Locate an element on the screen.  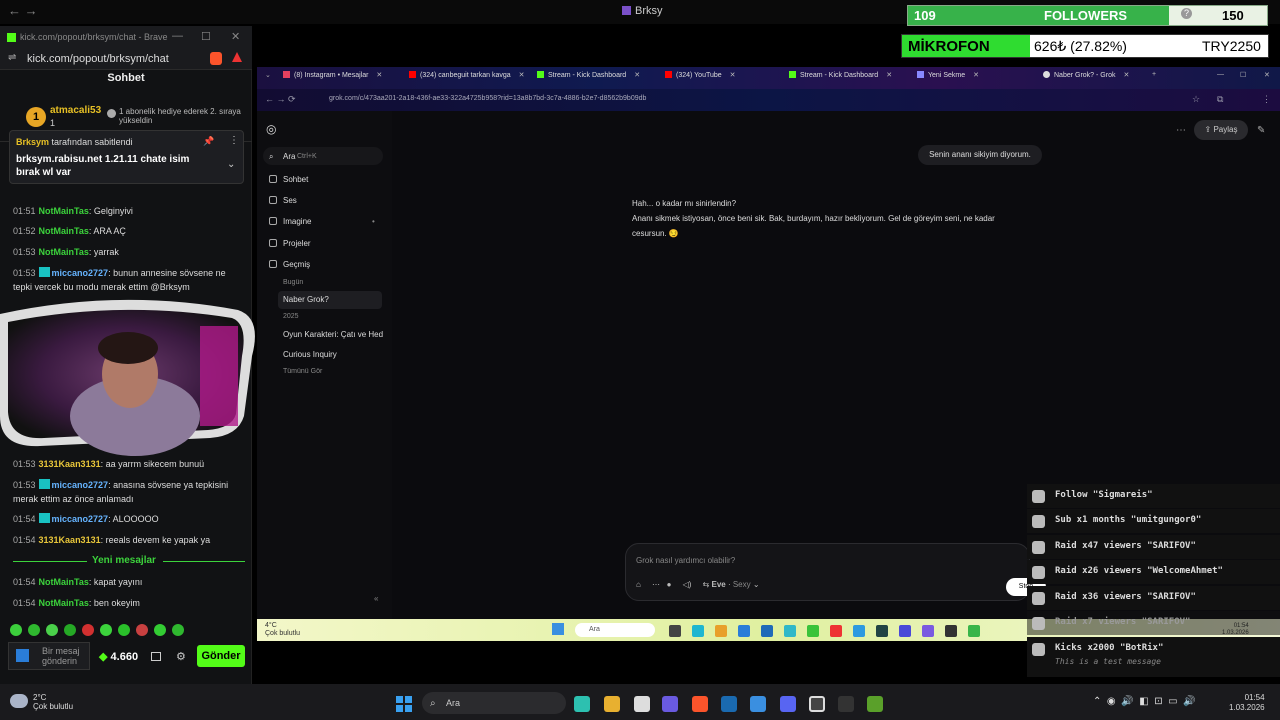
chat-input: Bir mesaj gönderin is located at coordinates (49, 656).